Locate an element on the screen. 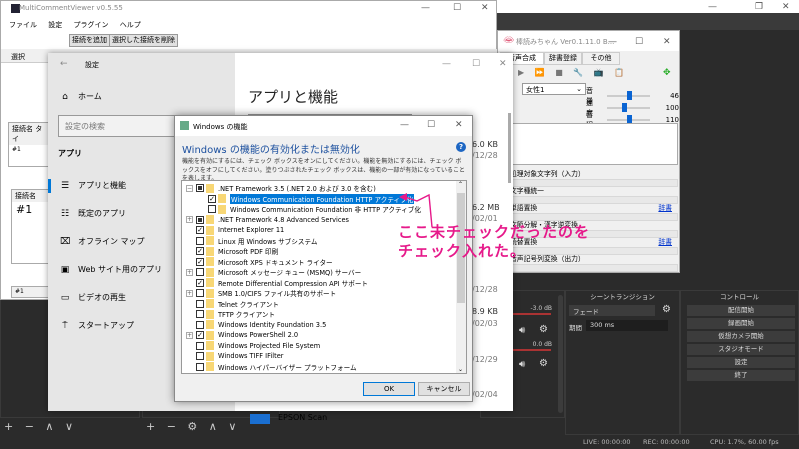  tab-other: その他 is located at coordinates (601, 58).